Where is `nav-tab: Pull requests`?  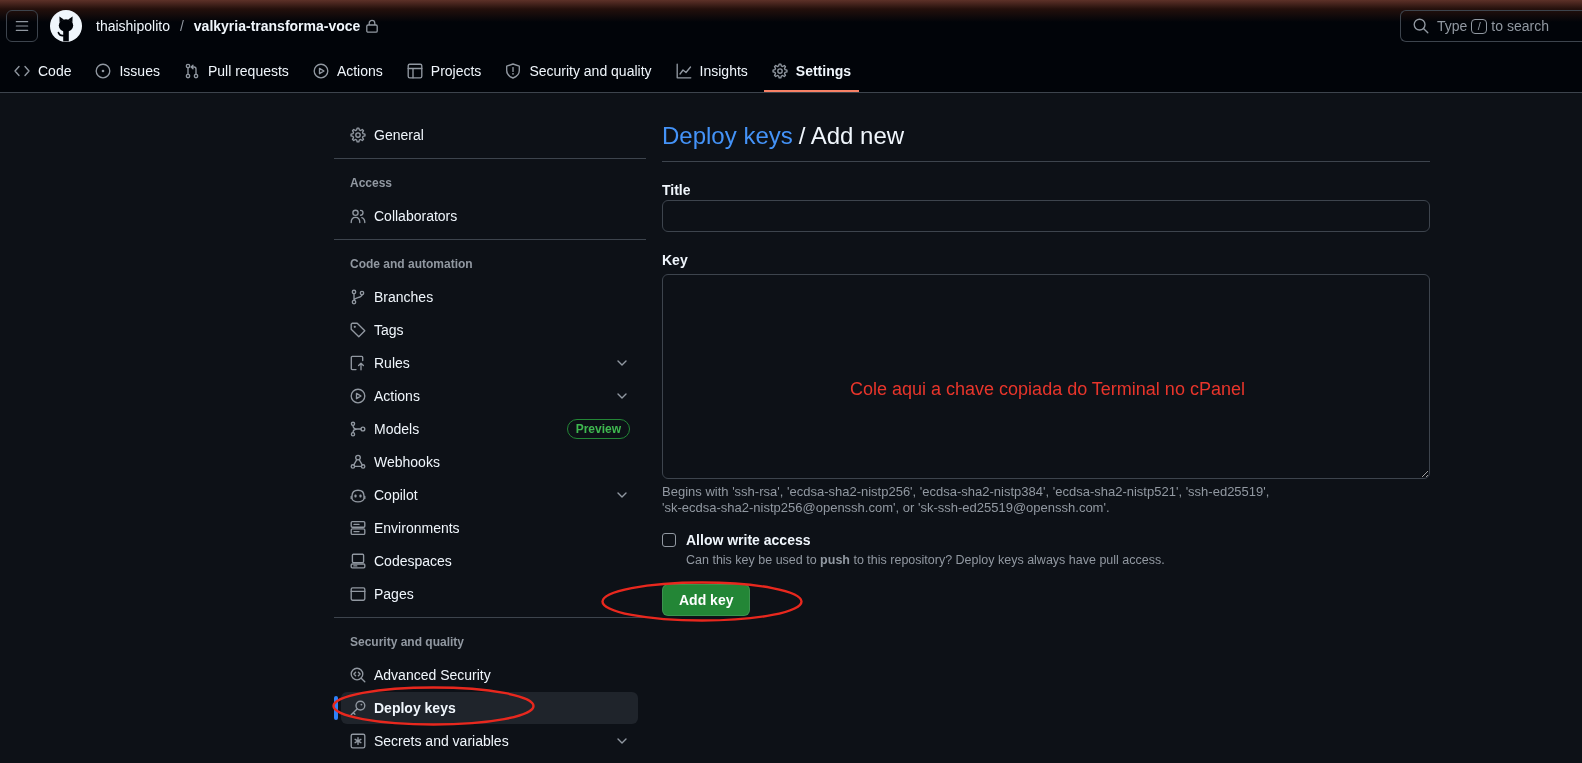
nav-tab: Pull requests is located at coordinates (236, 72).